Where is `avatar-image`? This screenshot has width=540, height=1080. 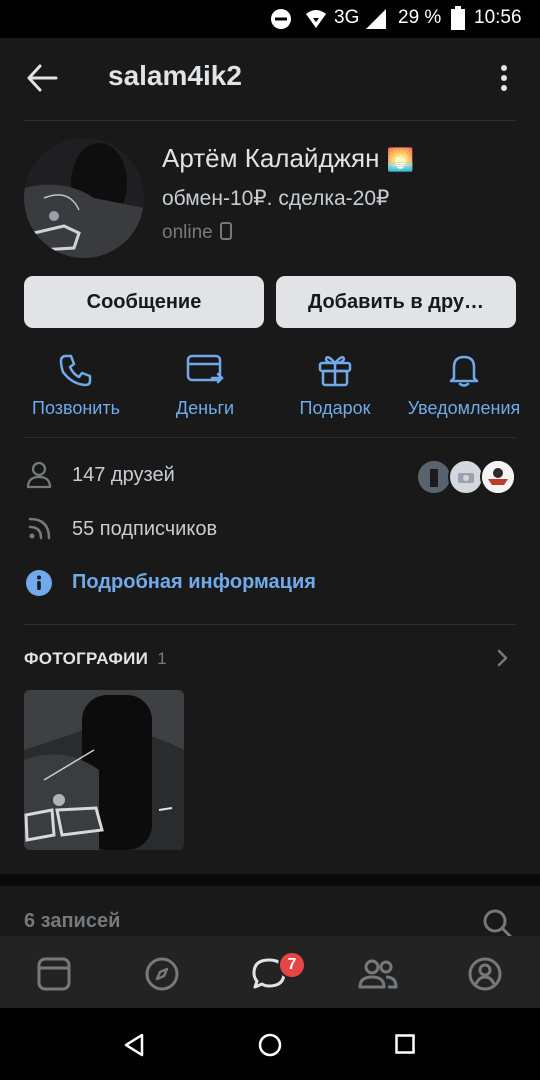
avatar-image is located at coordinates (84, 198).